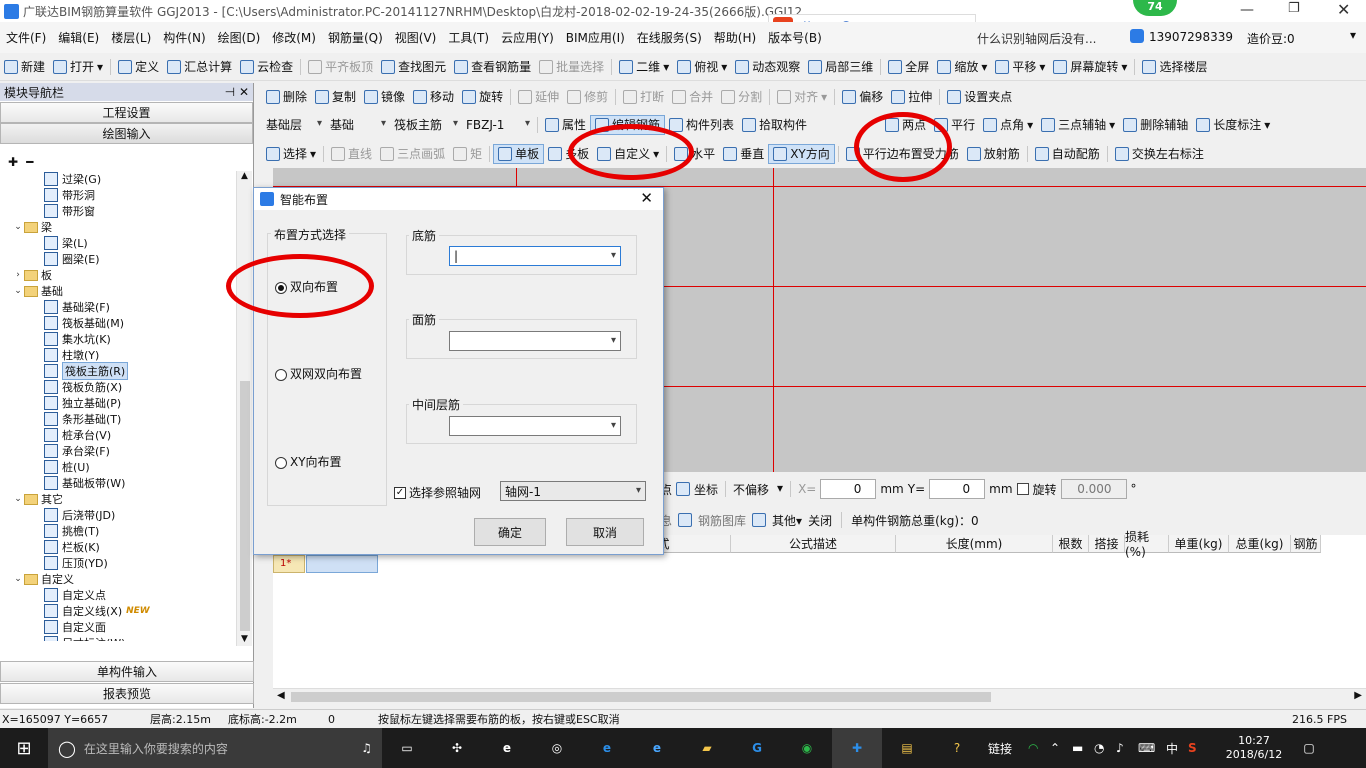 This screenshot has height=768, width=1366. I want to click on grid-col-header: 损耗(%), so click(1147, 544).